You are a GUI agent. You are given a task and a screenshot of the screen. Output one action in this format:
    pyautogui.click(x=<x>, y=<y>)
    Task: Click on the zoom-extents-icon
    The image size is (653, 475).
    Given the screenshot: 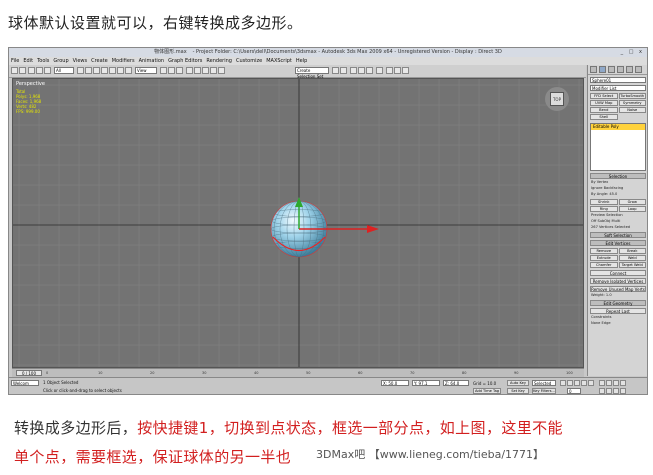 What is the action you would take?
    pyautogui.click(x=616, y=383)
    